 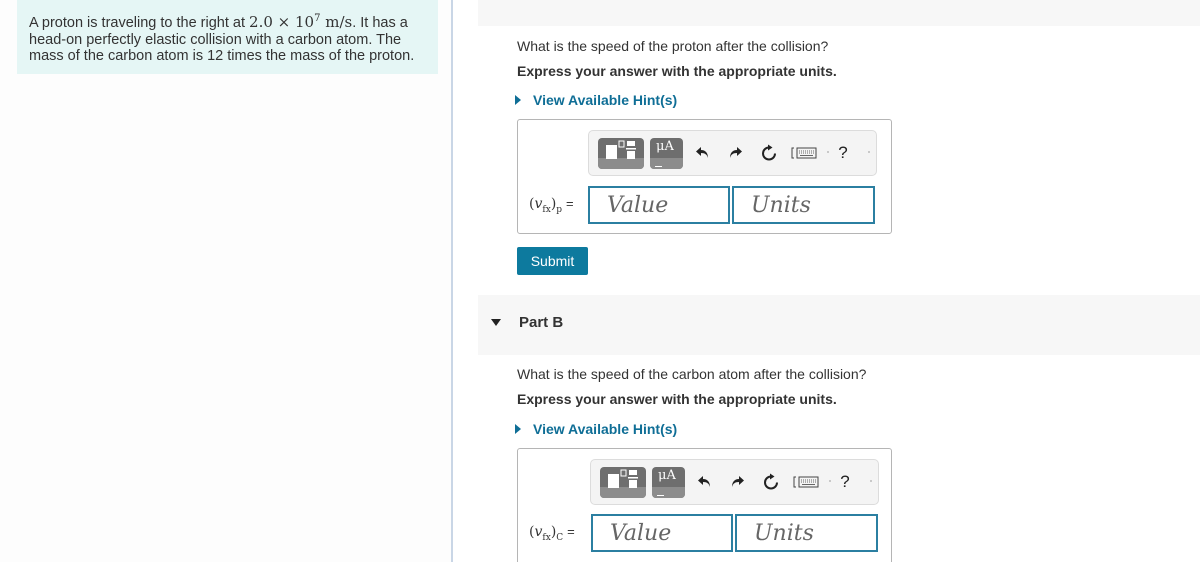 I want to click on part-a-equation-row: (vfx)p = Value Units, so click(x=704, y=205).